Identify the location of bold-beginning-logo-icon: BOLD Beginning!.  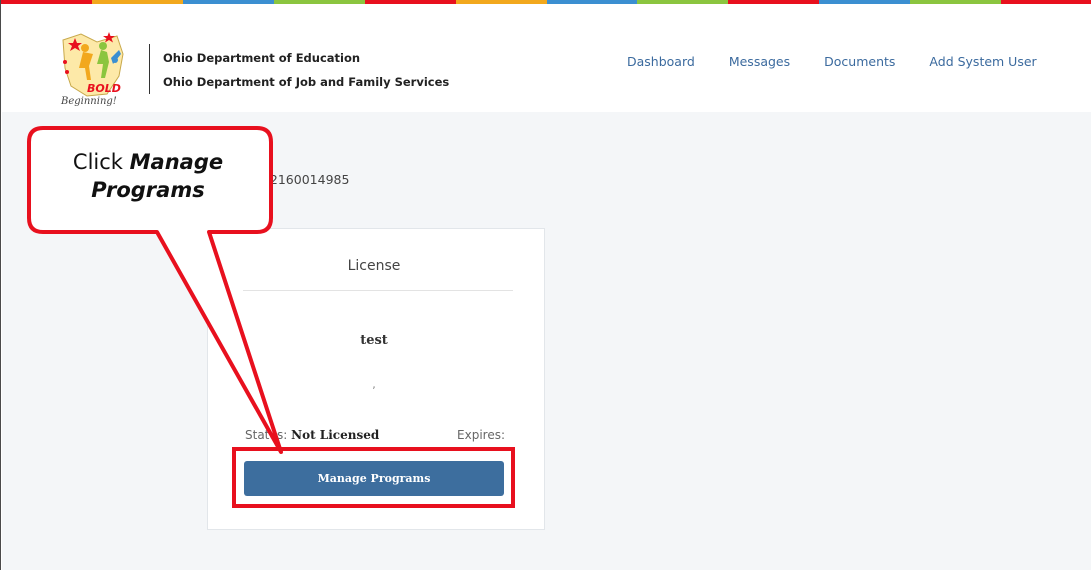
(99, 67).